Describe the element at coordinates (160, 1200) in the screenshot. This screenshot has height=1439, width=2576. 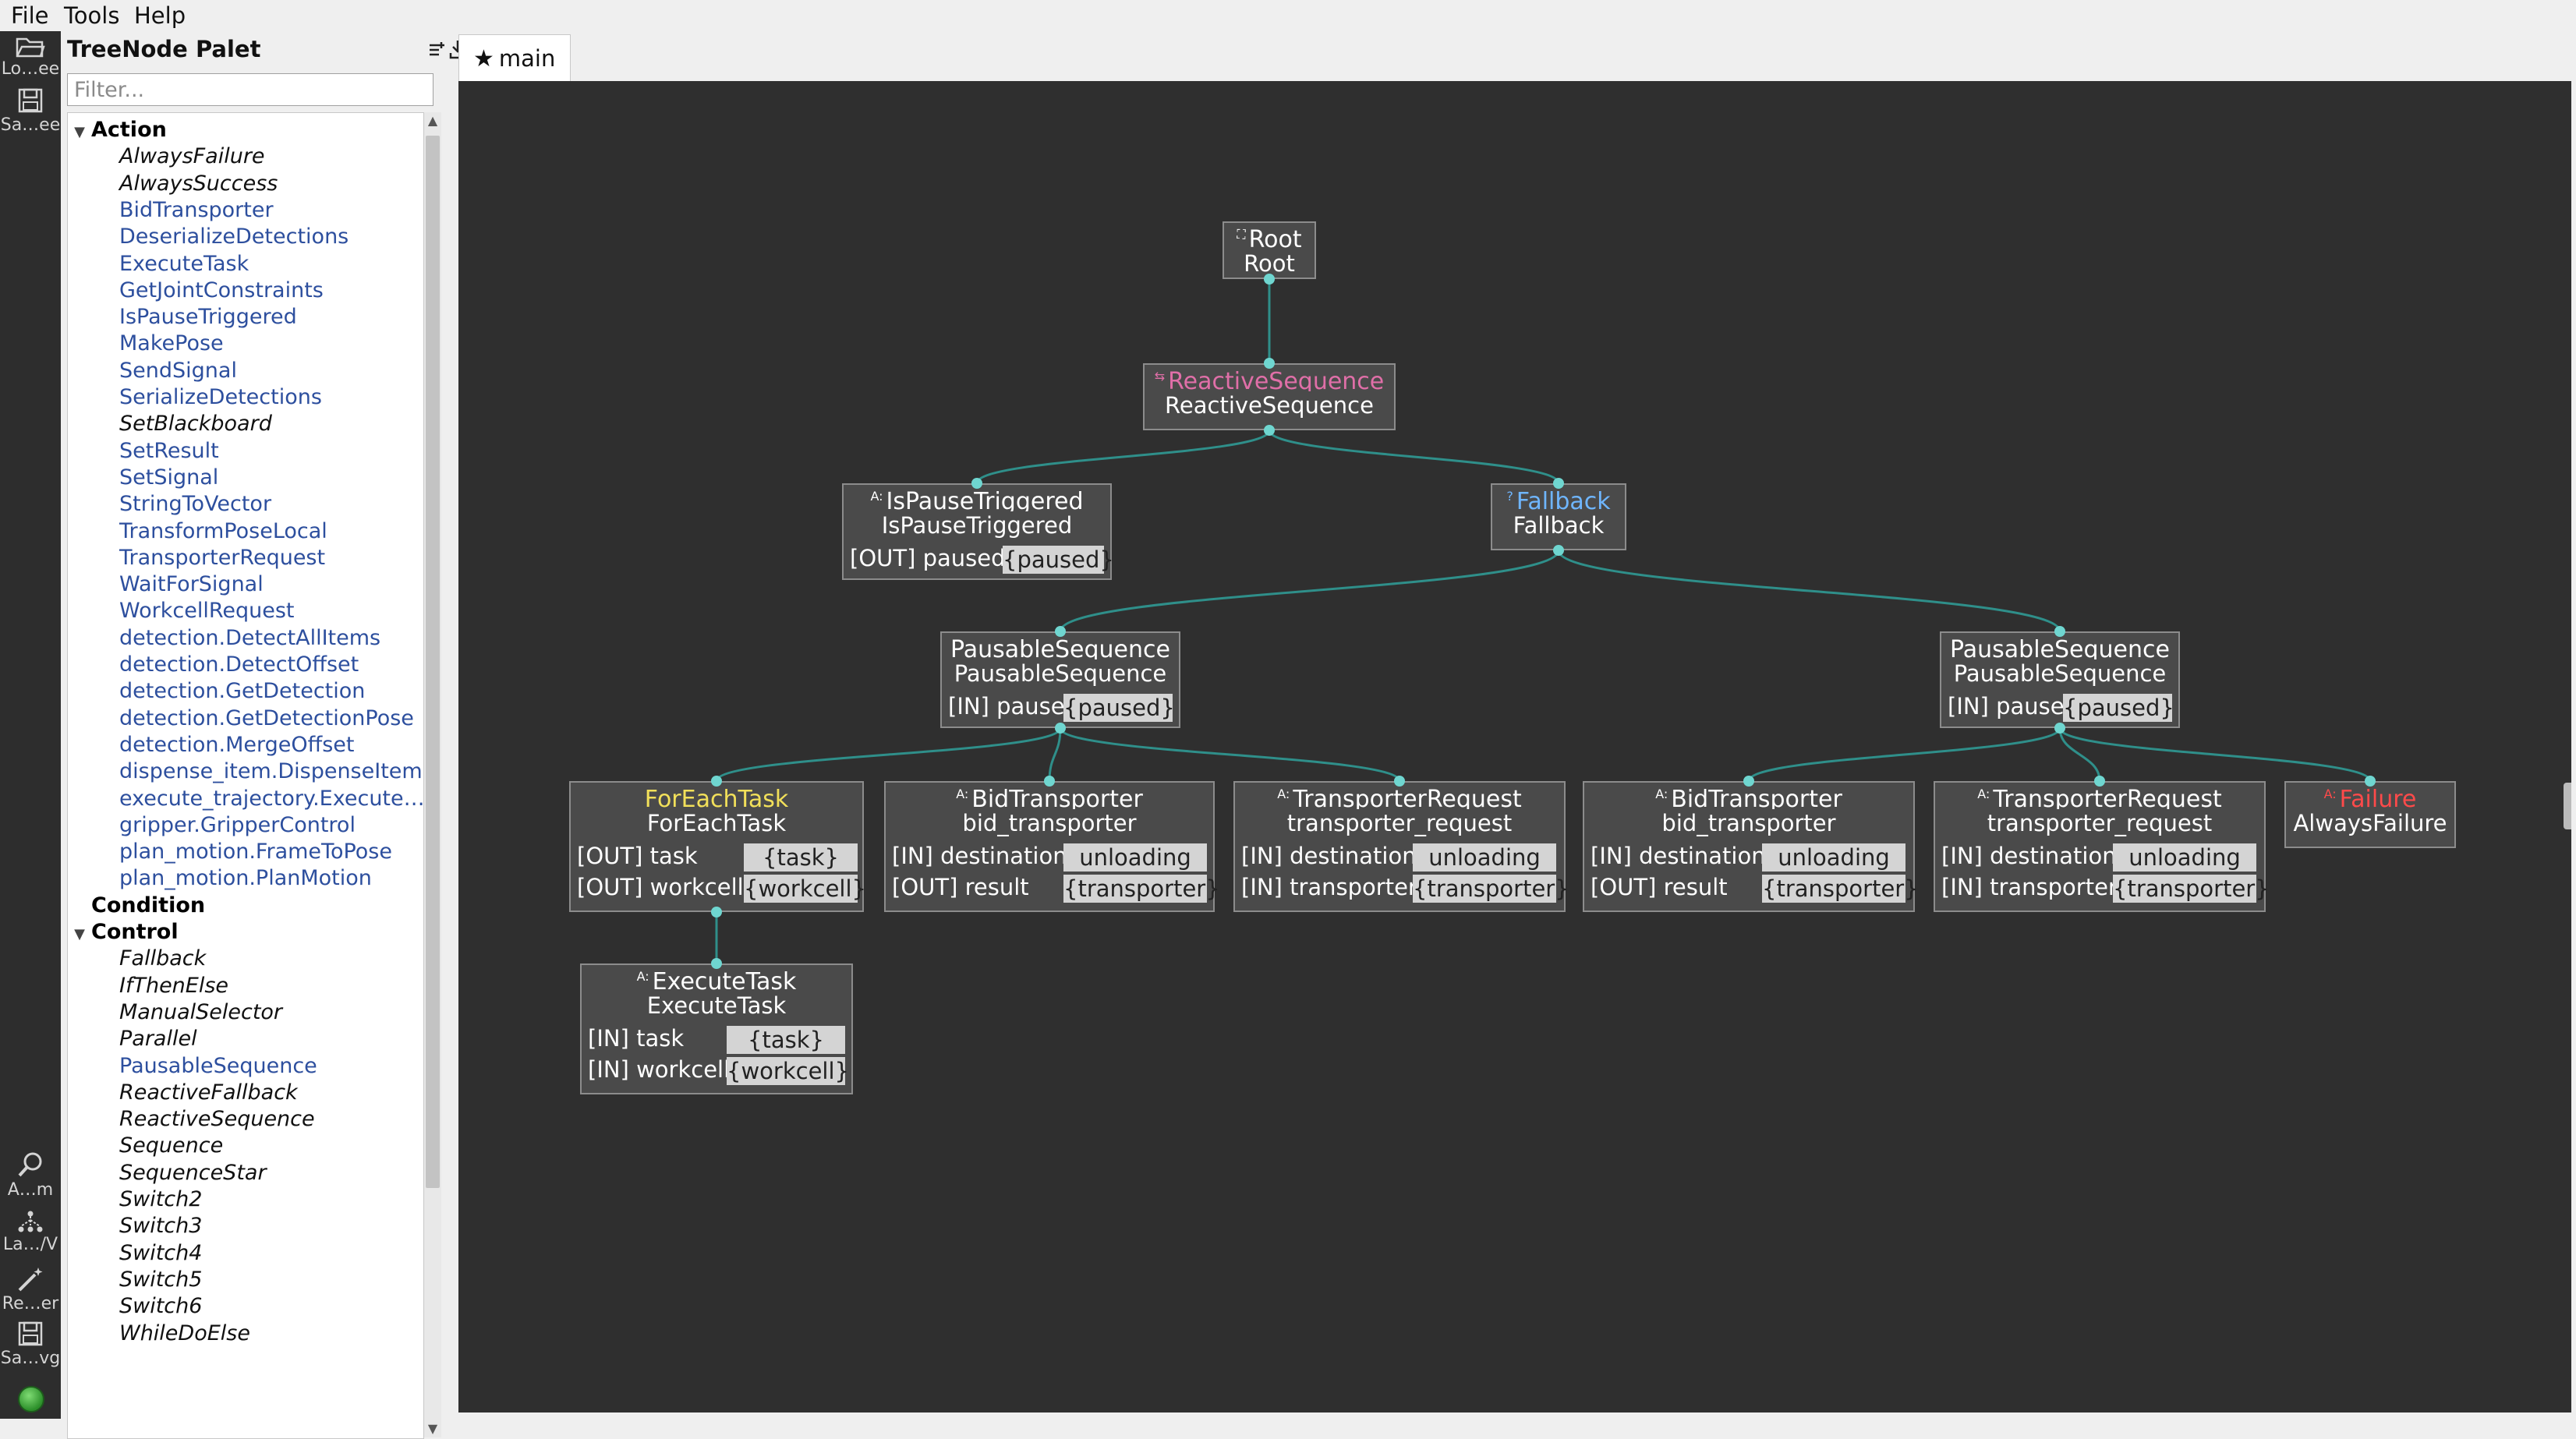
I see `palette-item: Switch2` at that location.